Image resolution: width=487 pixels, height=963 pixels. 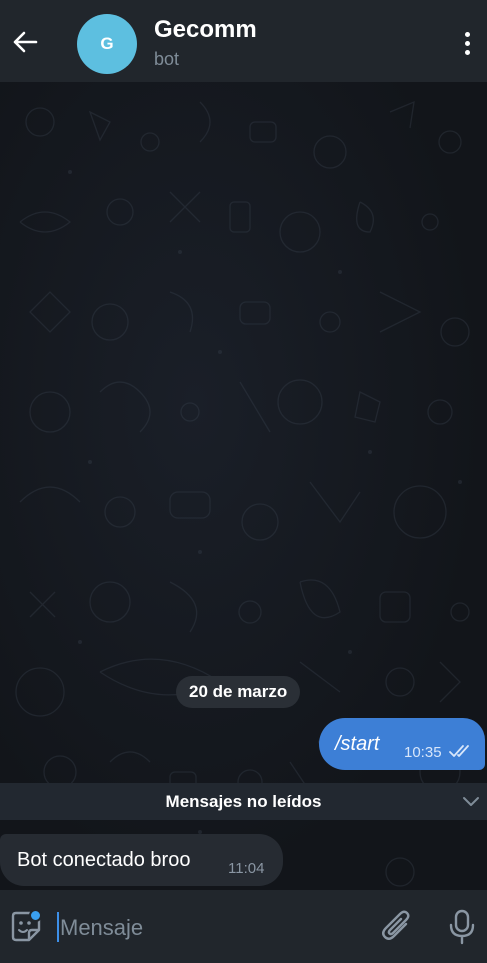 I want to click on back-button, so click(x=25, y=42).